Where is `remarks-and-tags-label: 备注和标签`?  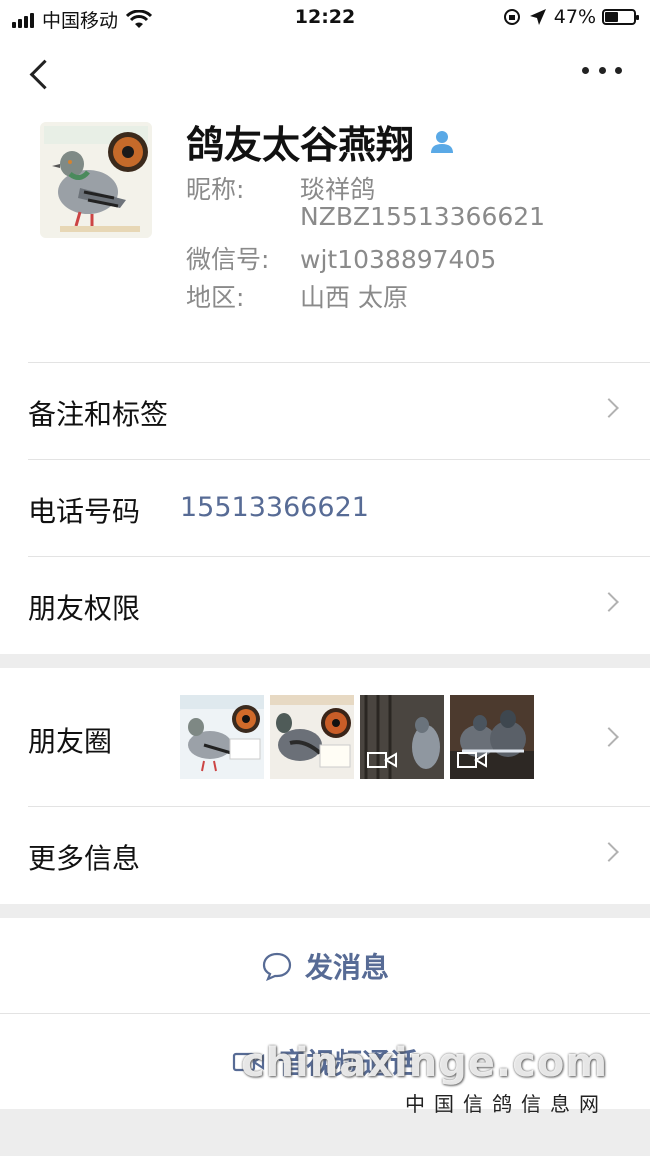 remarks-and-tags-label: 备注和标签 is located at coordinates (98, 414).